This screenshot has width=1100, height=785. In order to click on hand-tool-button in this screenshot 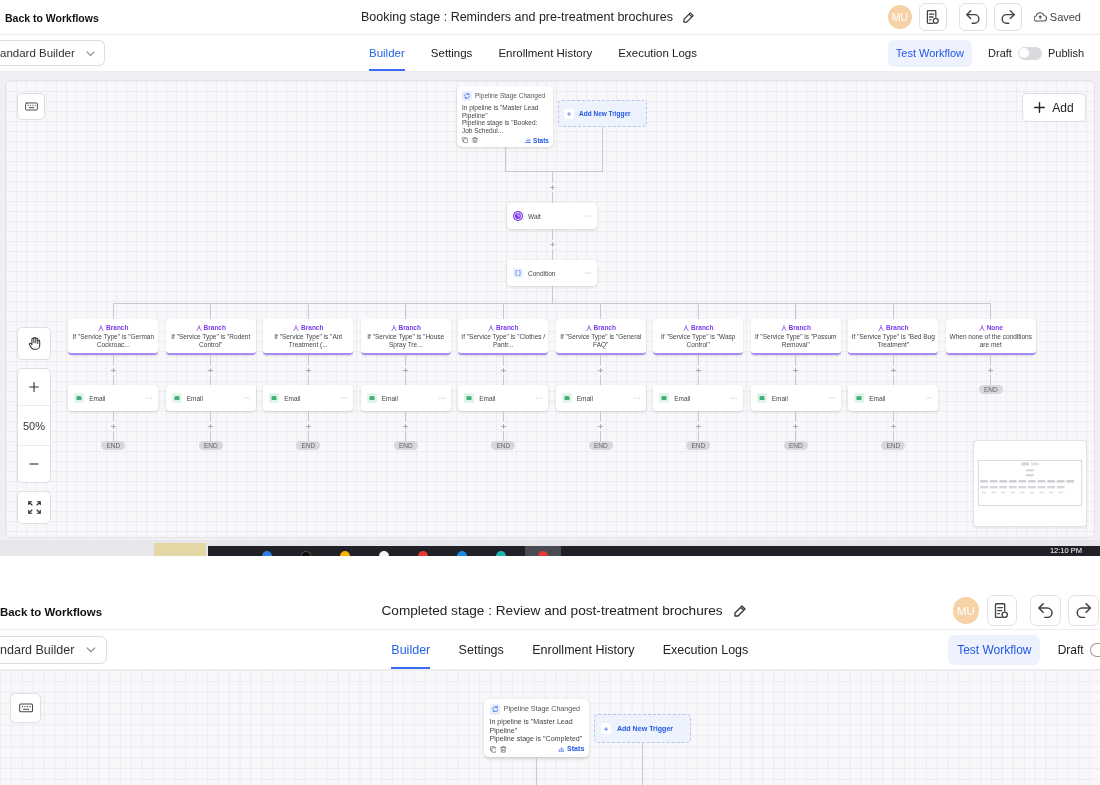, I will do `click(34, 343)`.